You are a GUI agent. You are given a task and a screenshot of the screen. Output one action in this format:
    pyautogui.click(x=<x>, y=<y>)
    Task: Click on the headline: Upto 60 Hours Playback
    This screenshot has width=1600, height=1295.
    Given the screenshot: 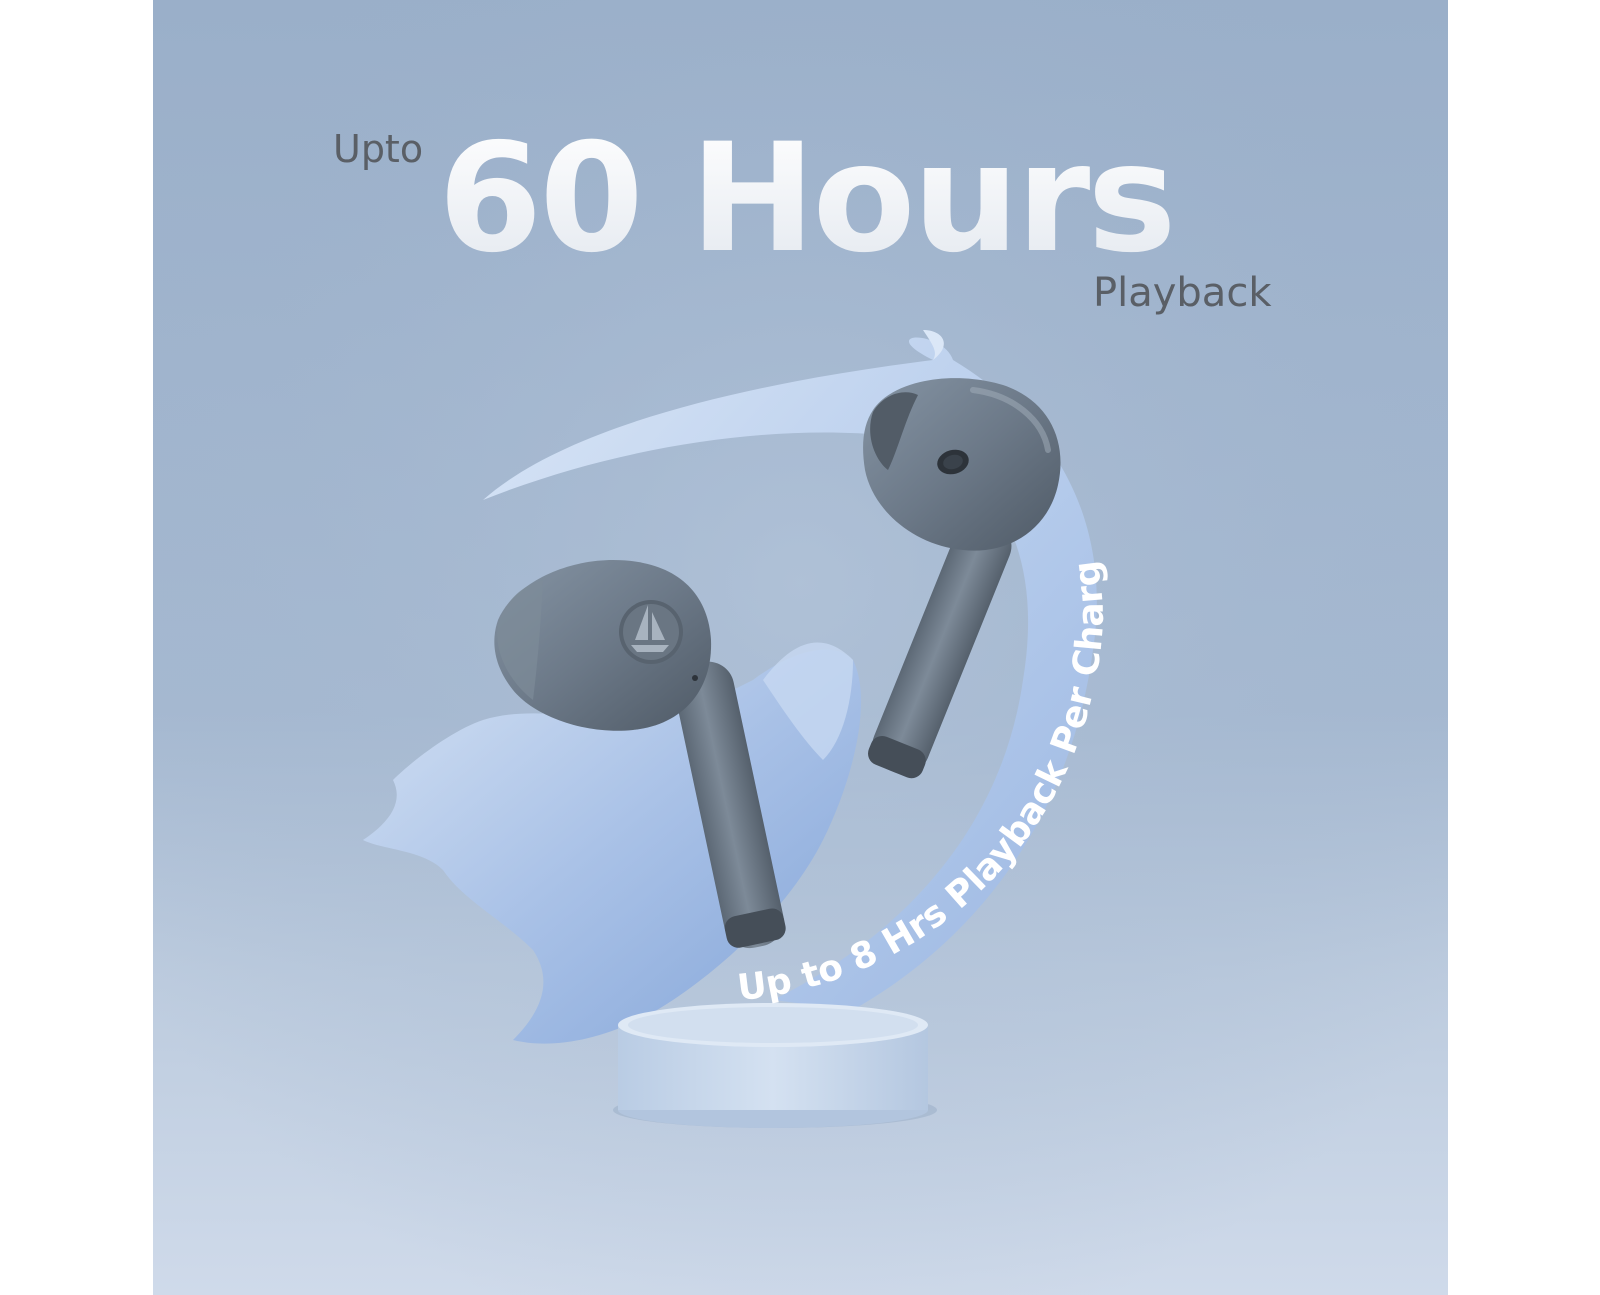 What is the action you would take?
    pyautogui.click(x=802, y=214)
    